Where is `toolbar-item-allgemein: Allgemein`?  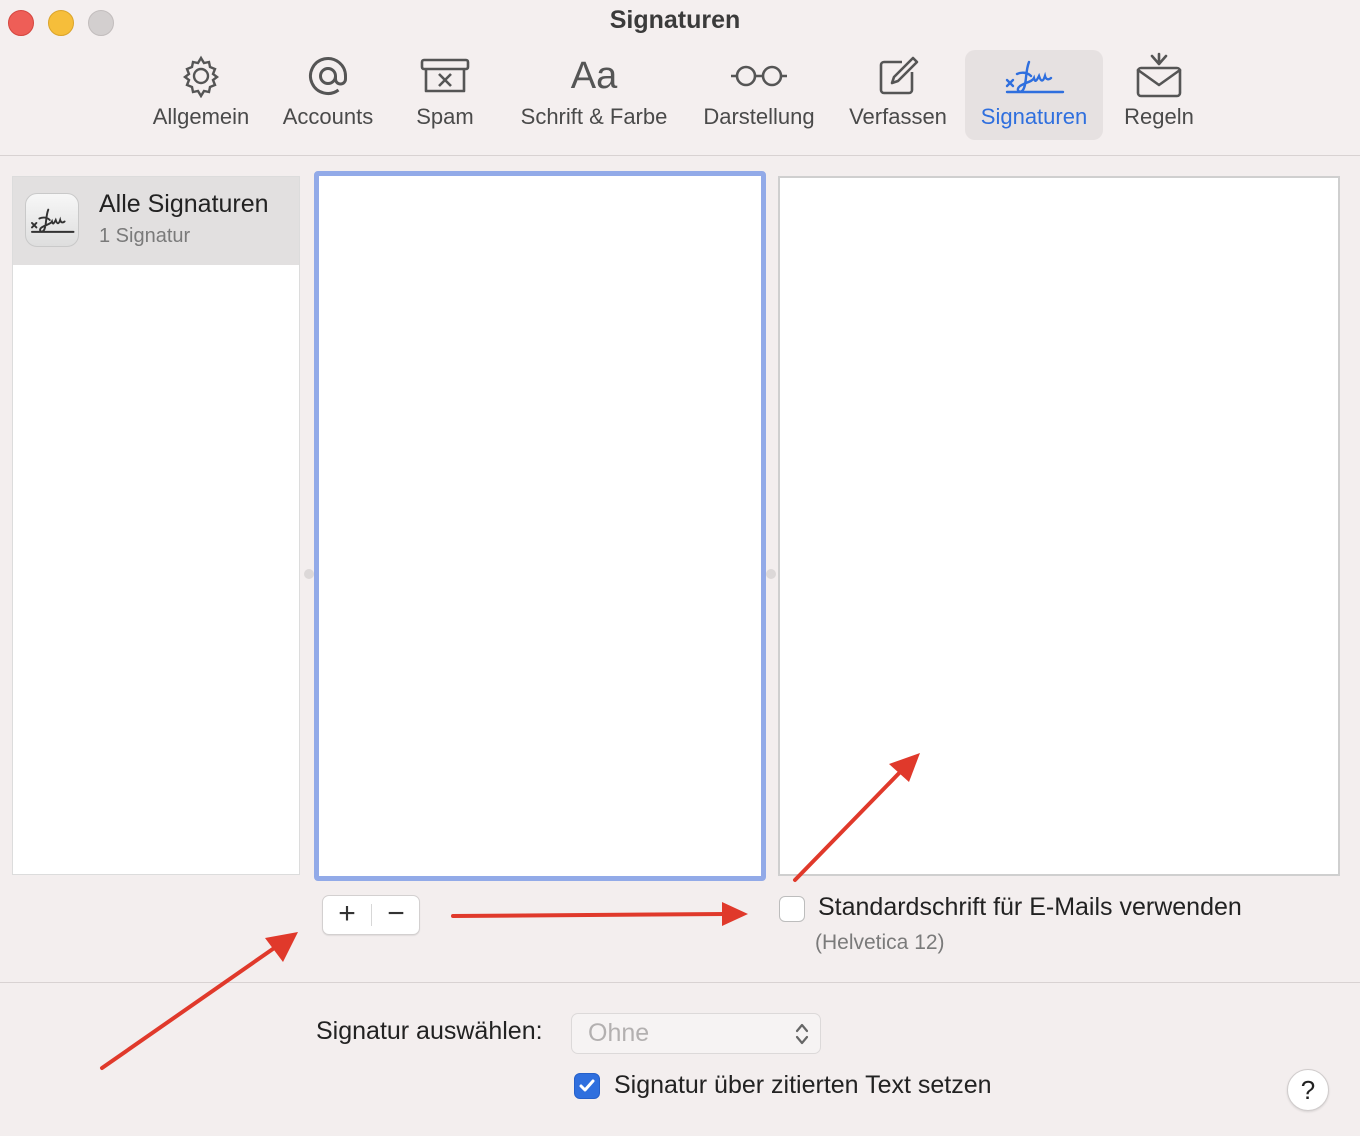 toolbar-item-allgemein: Allgemein is located at coordinates (201, 95).